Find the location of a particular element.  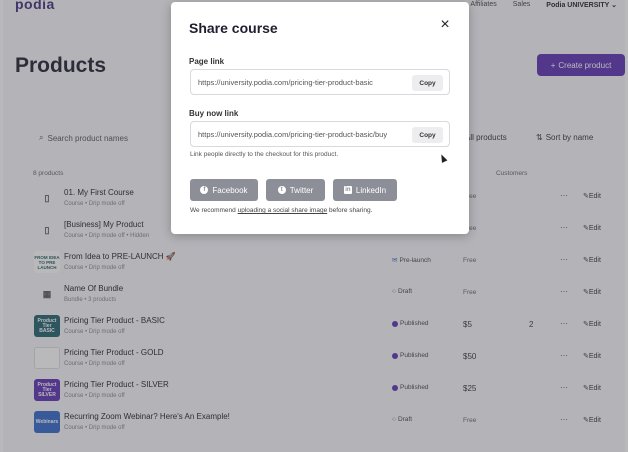

copy-page-link-button: Copy is located at coordinates (427, 83).